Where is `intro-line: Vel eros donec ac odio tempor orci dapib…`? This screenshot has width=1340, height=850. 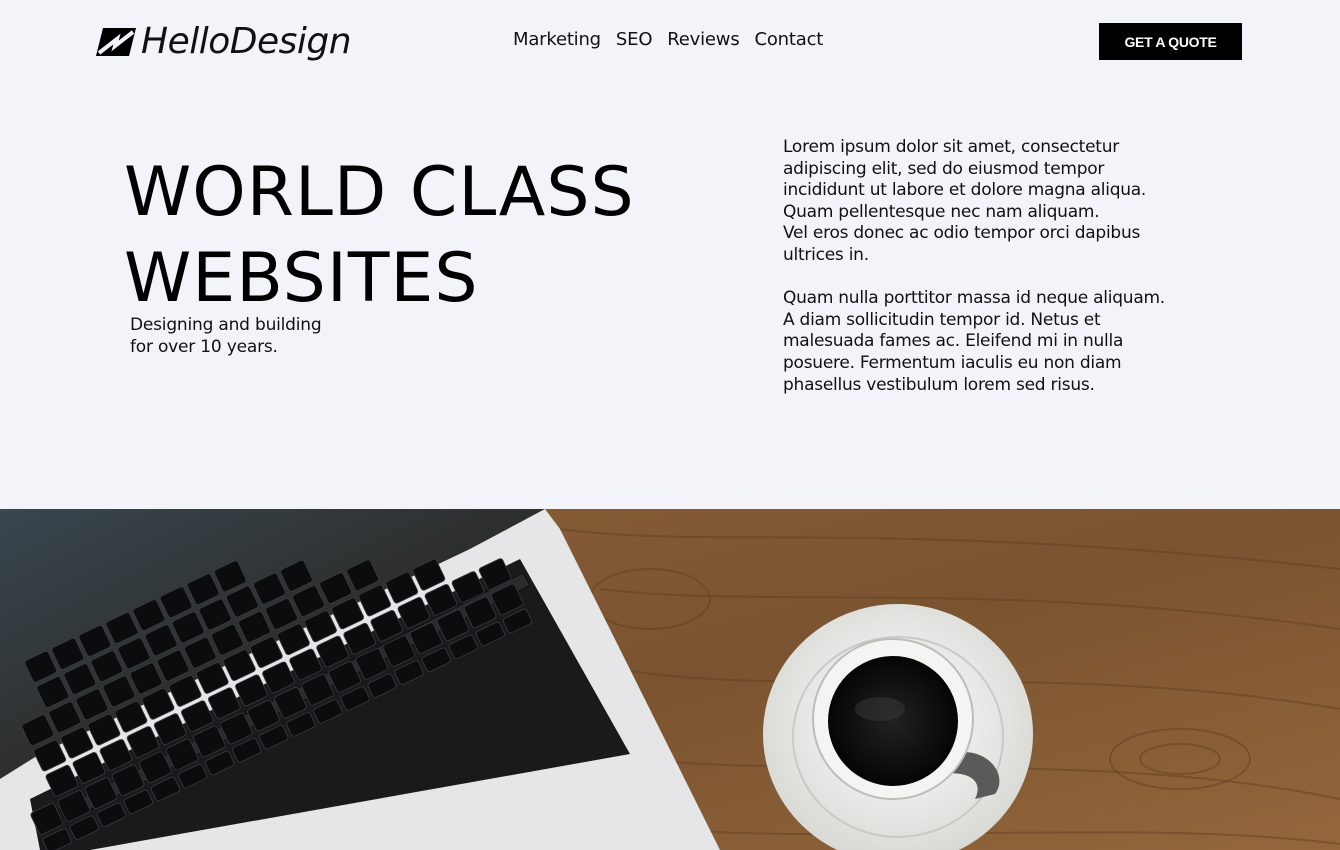
intro-line: Vel eros donec ac odio tempor orci dapib… is located at coordinates (962, 233).